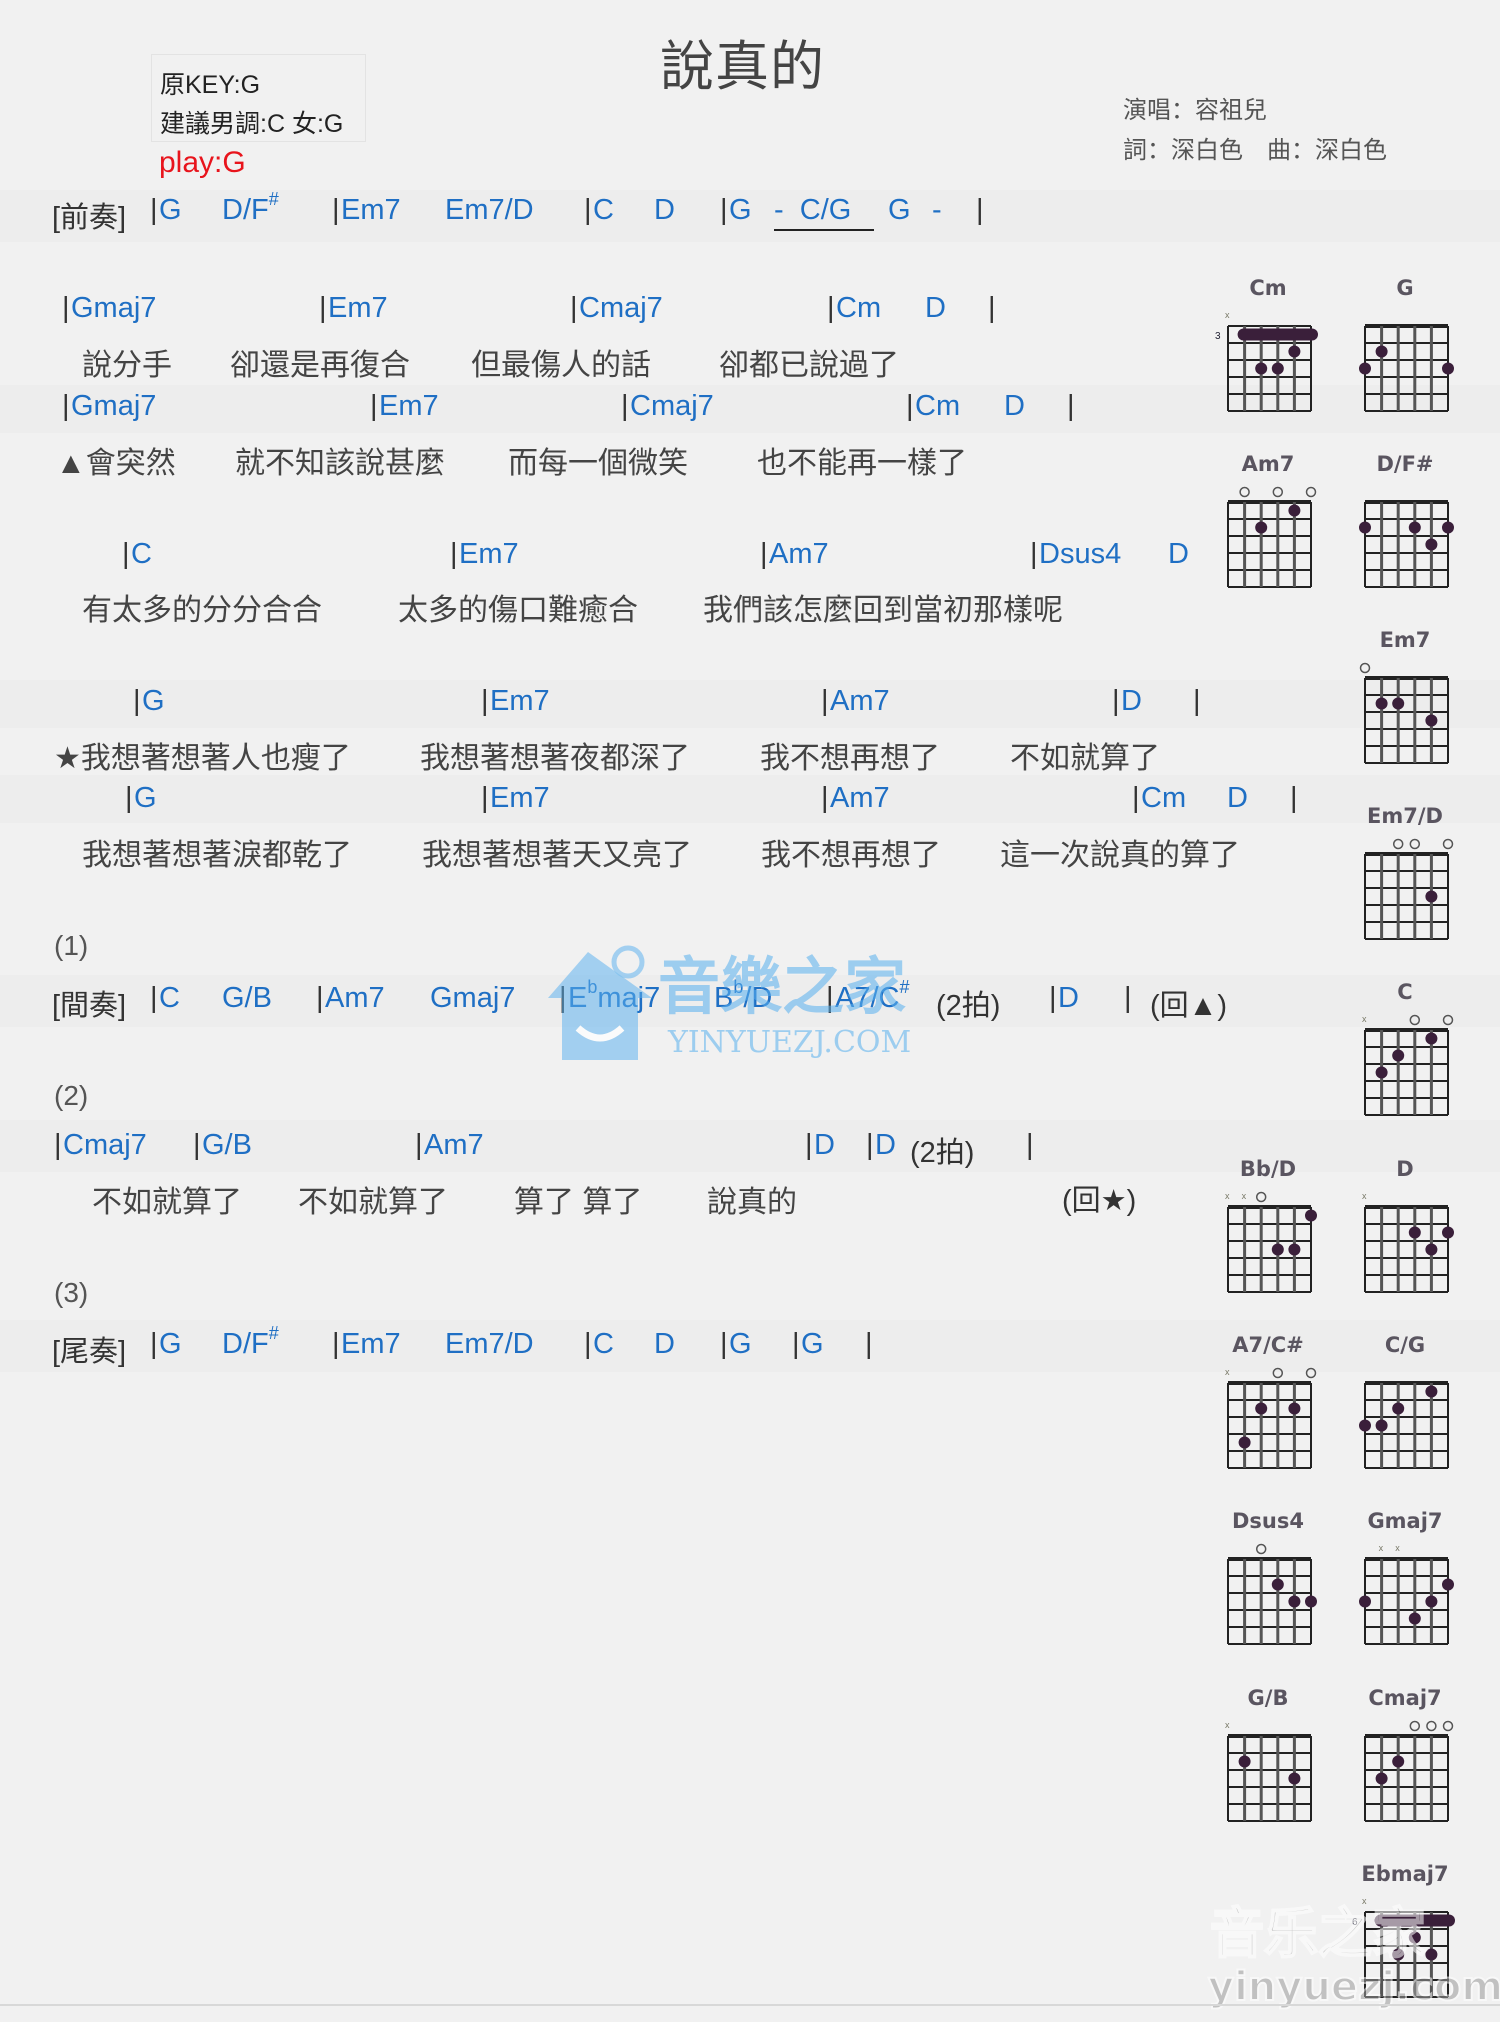 The height and width of the screenshot is (2022, 1500). Describe the element at coordinates (742, 67) in the screenshot. I see `song-title: 說真的` at that location.